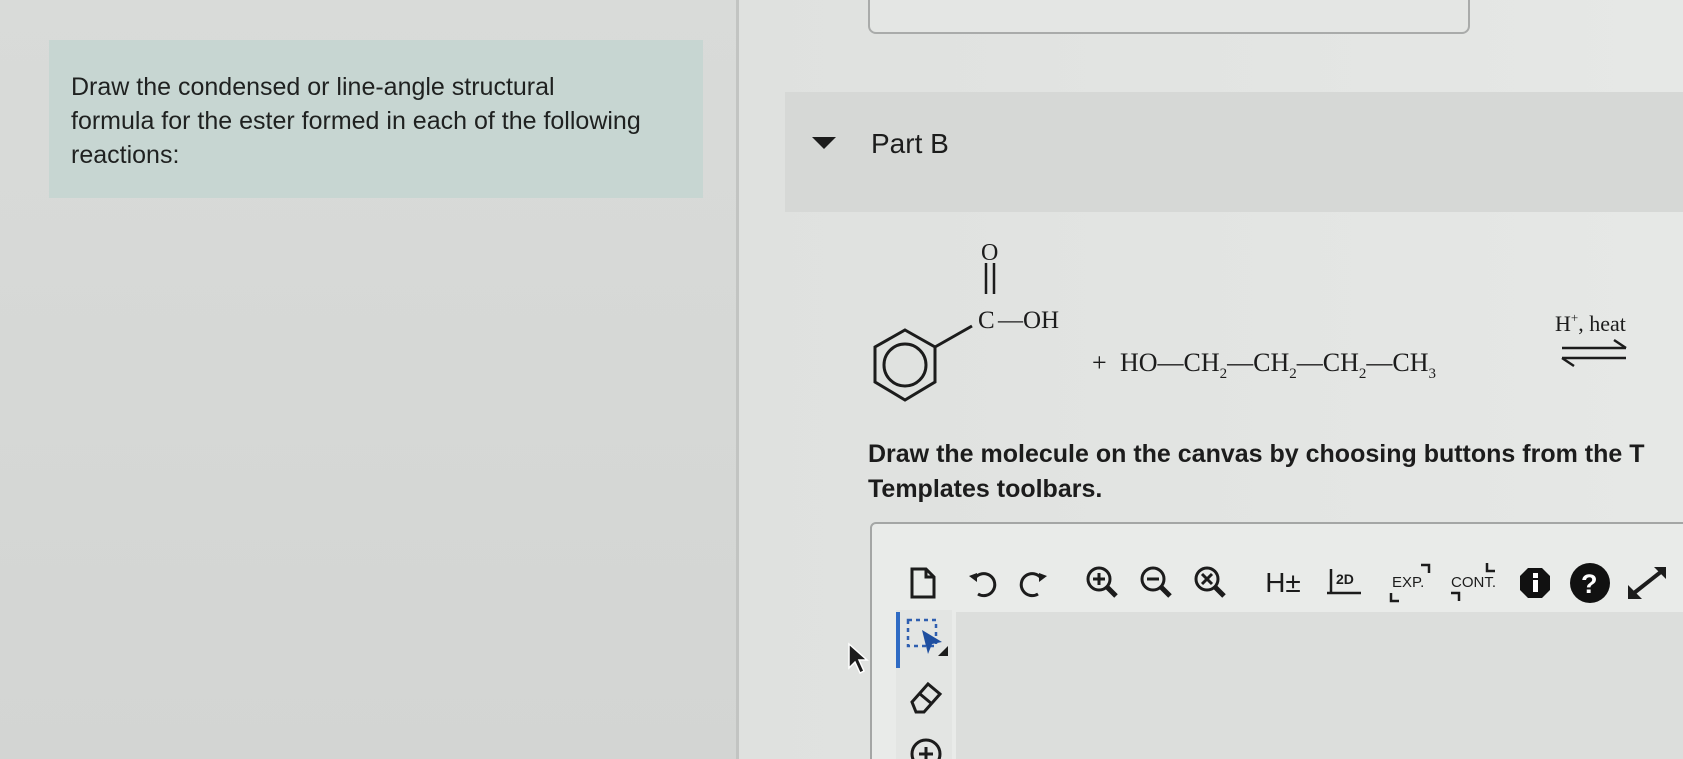 The image size is (1683, 759). What do you see at coordinates (737, 379) in the screenshot?
I see `pane-divider` at bounding box center [737, 379].